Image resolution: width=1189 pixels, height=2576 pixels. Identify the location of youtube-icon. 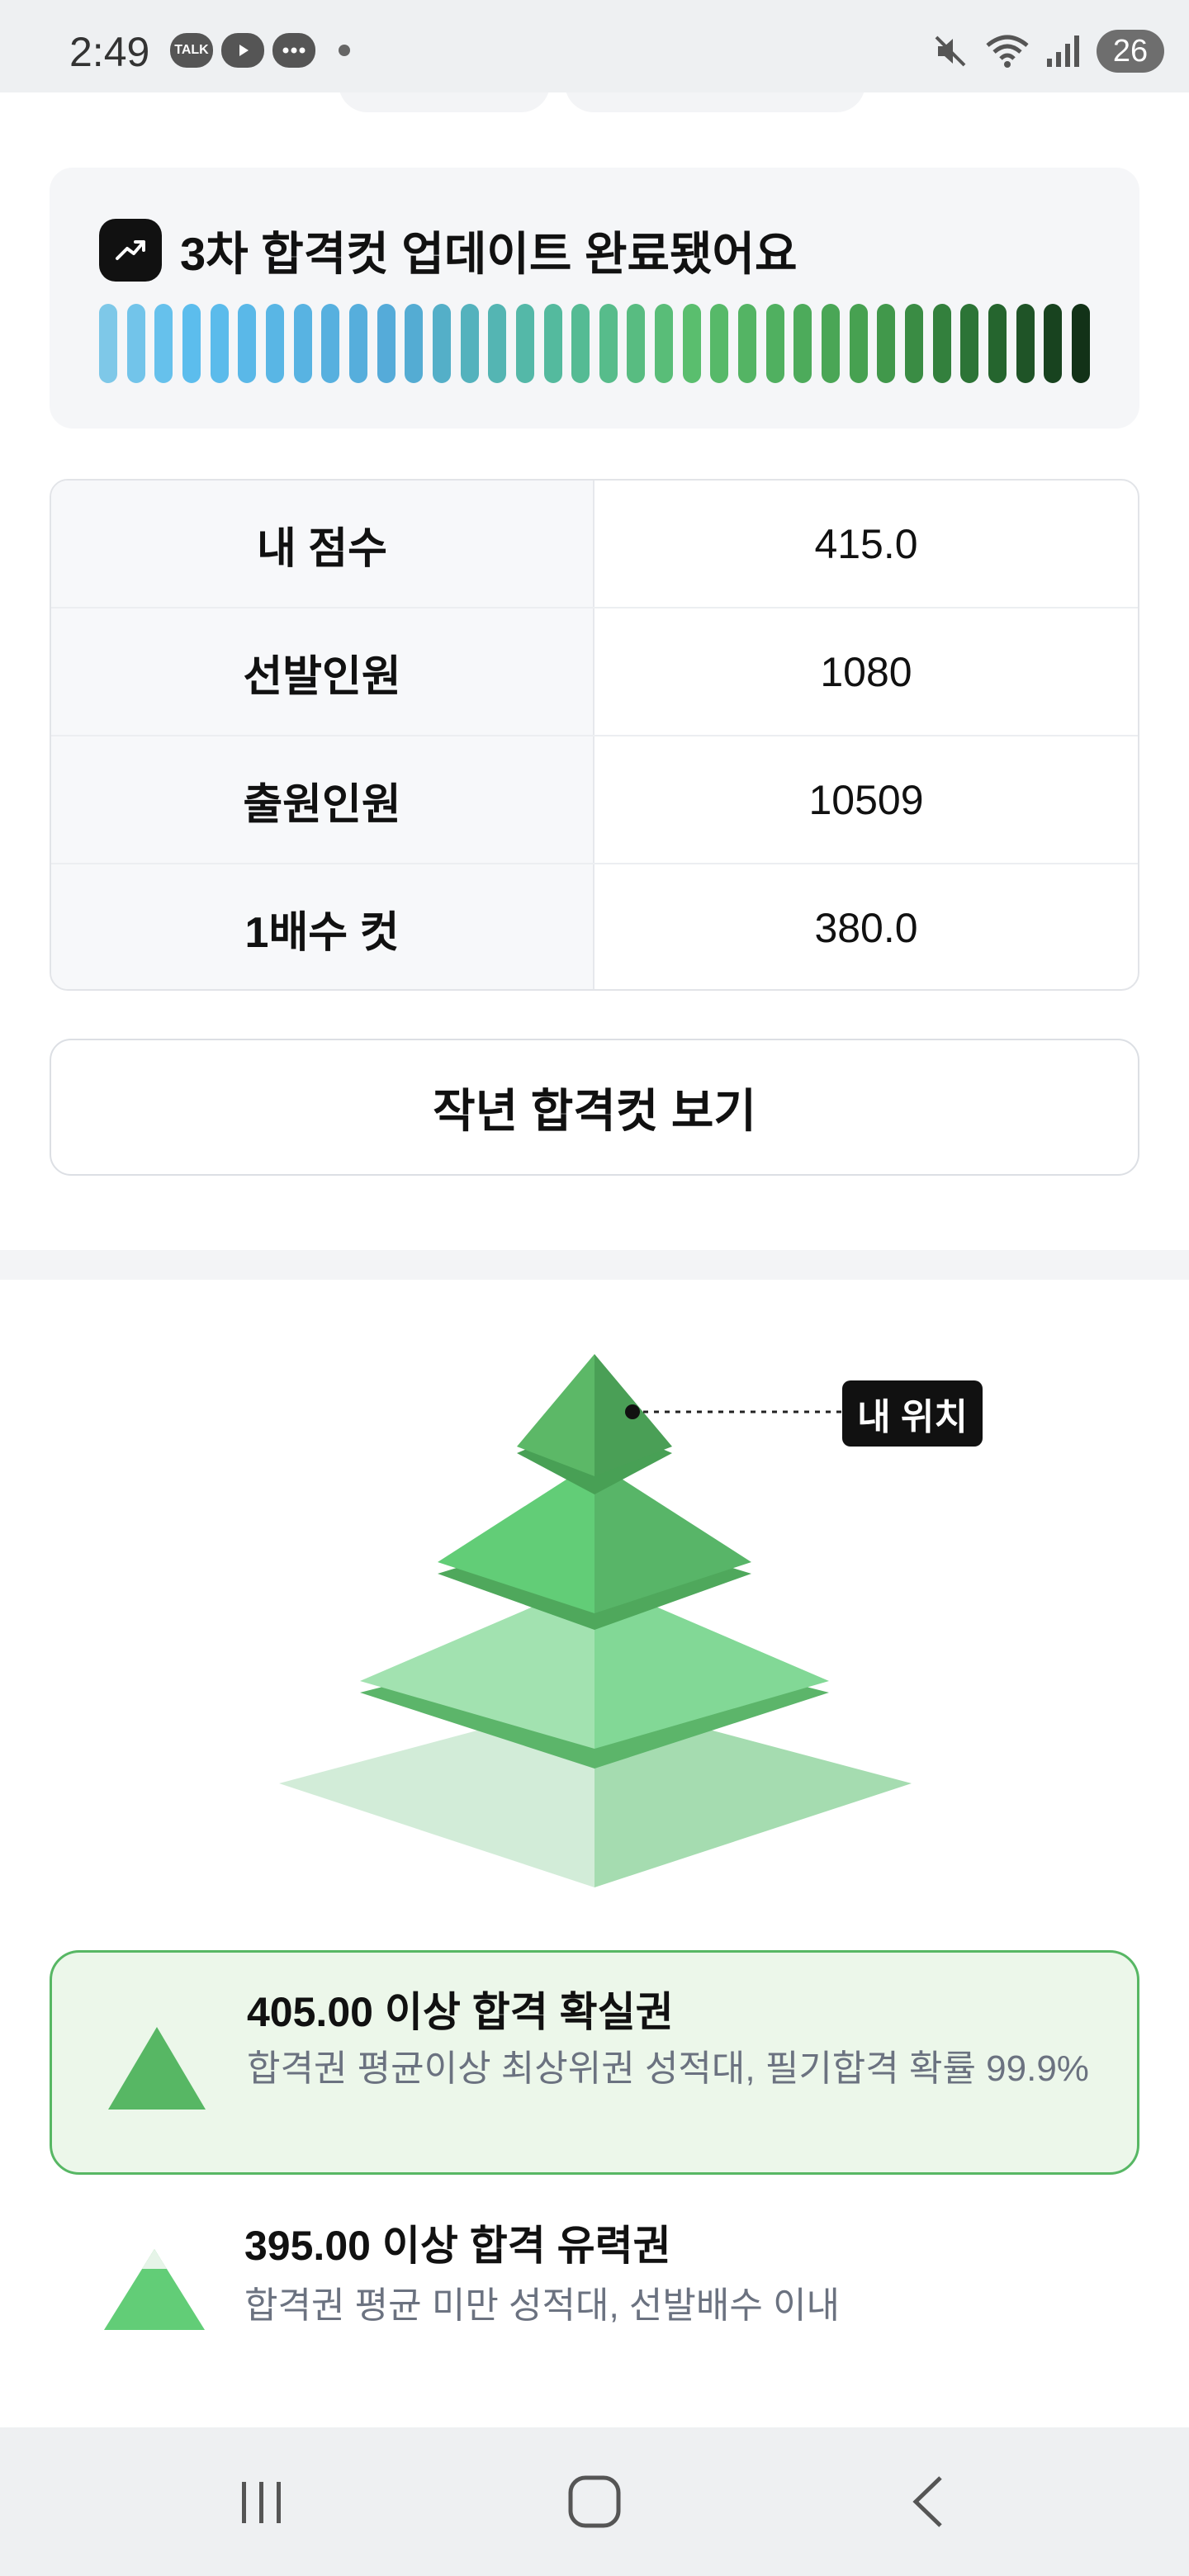
(242, 50).